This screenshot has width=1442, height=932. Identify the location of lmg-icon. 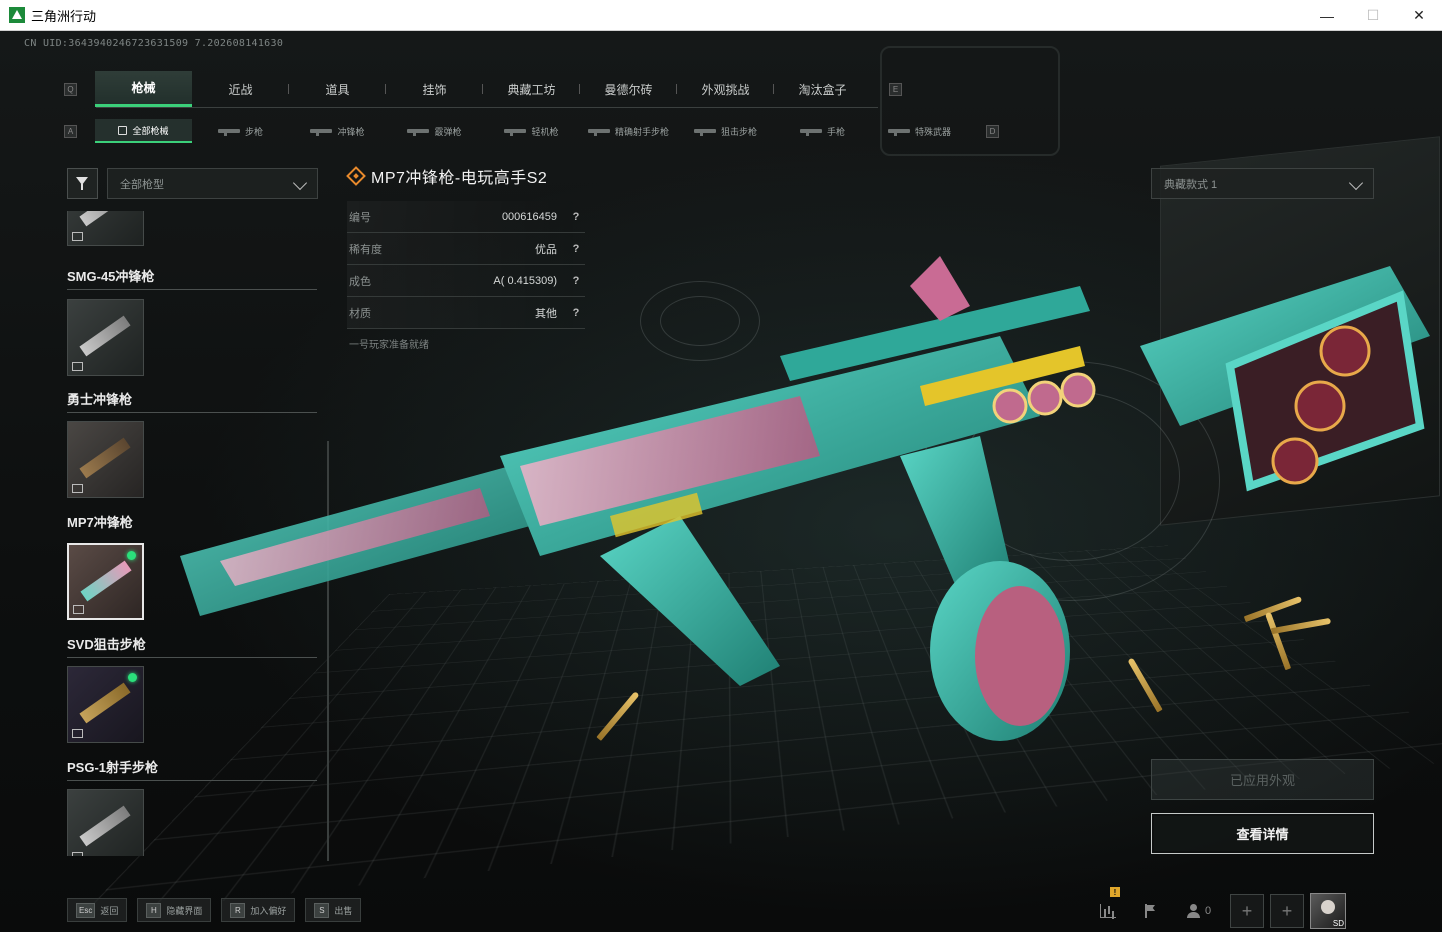
(515, 132).